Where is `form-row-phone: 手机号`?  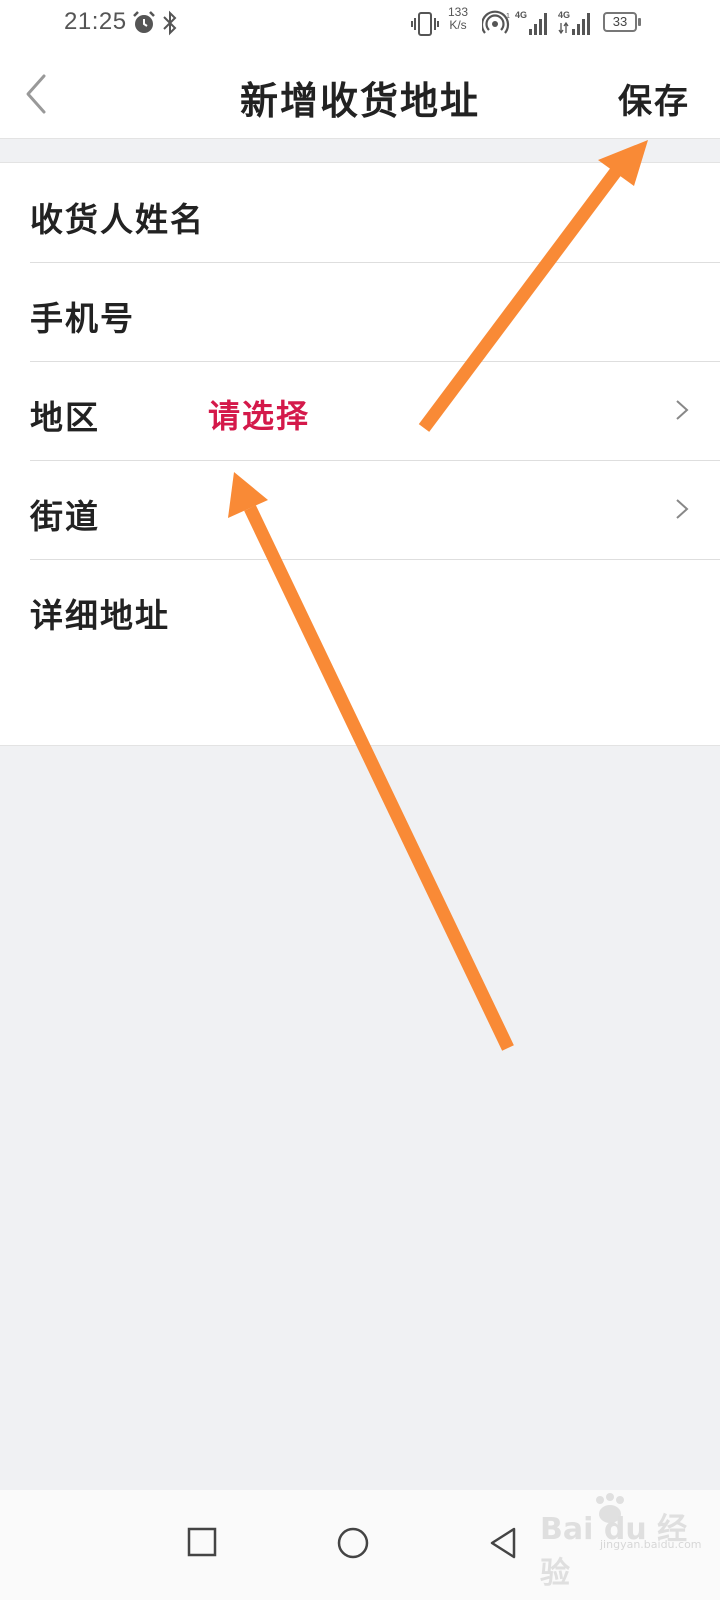 form-row-phone: 手机号 is located at coordinates (375, 312).